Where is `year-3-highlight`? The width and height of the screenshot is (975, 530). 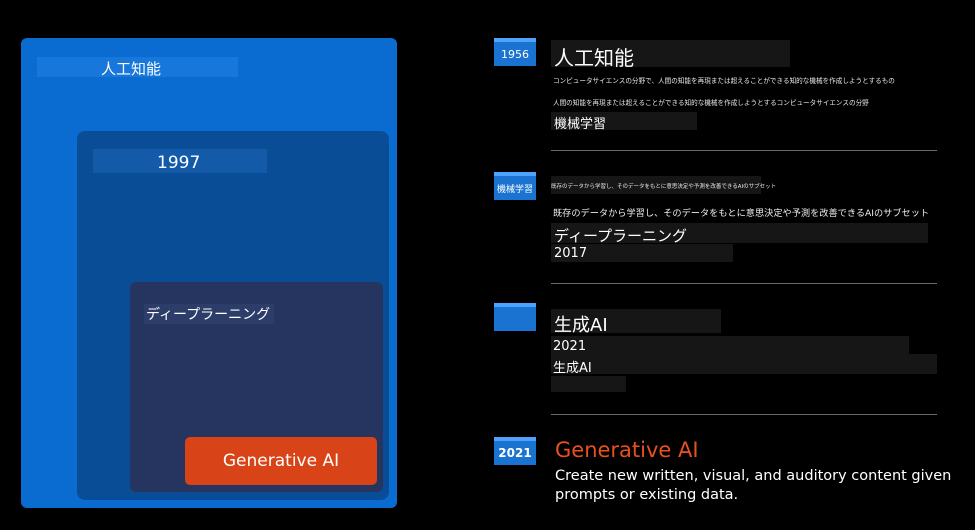
year-3-highlight is located at coordinates (730, 345).